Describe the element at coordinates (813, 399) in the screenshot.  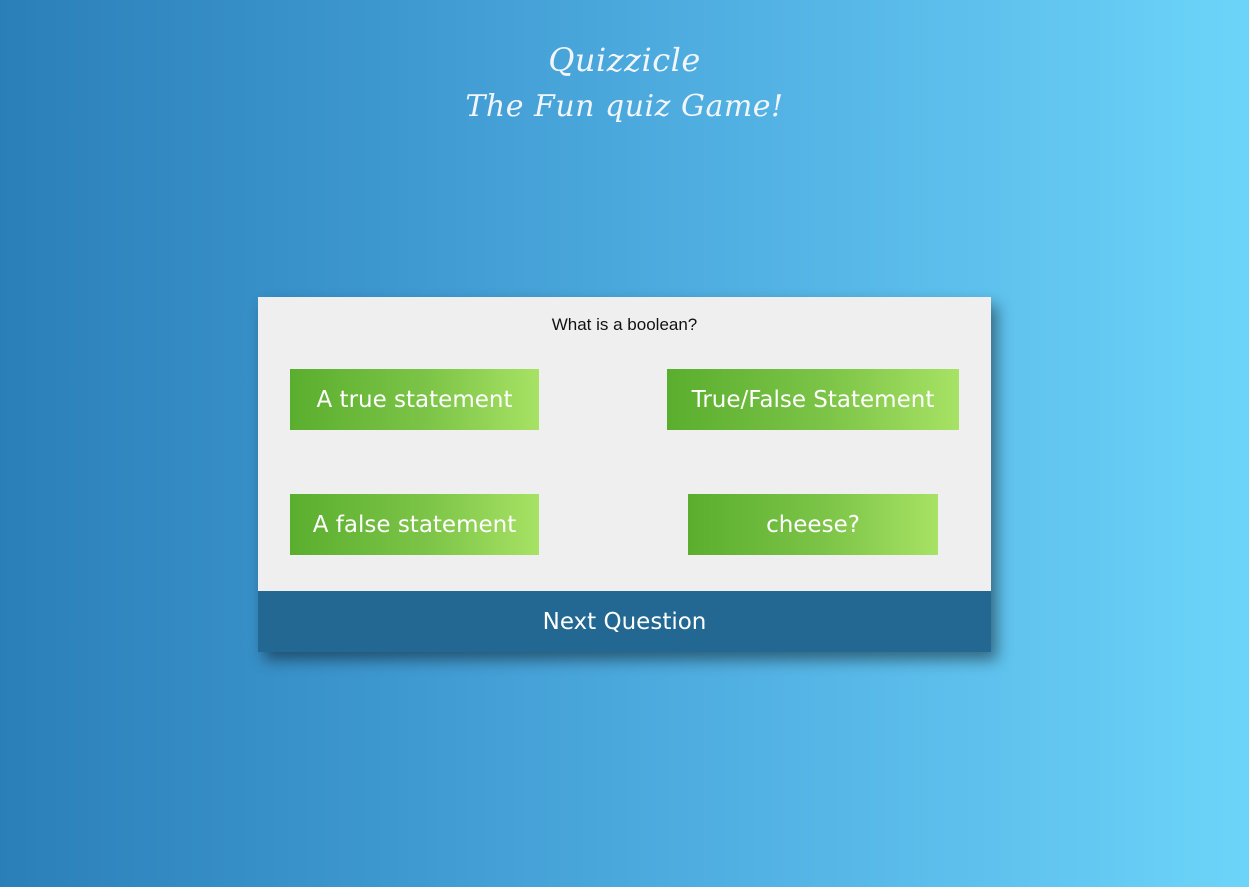
I see `answer-button-2: True/False Statement` at that location.